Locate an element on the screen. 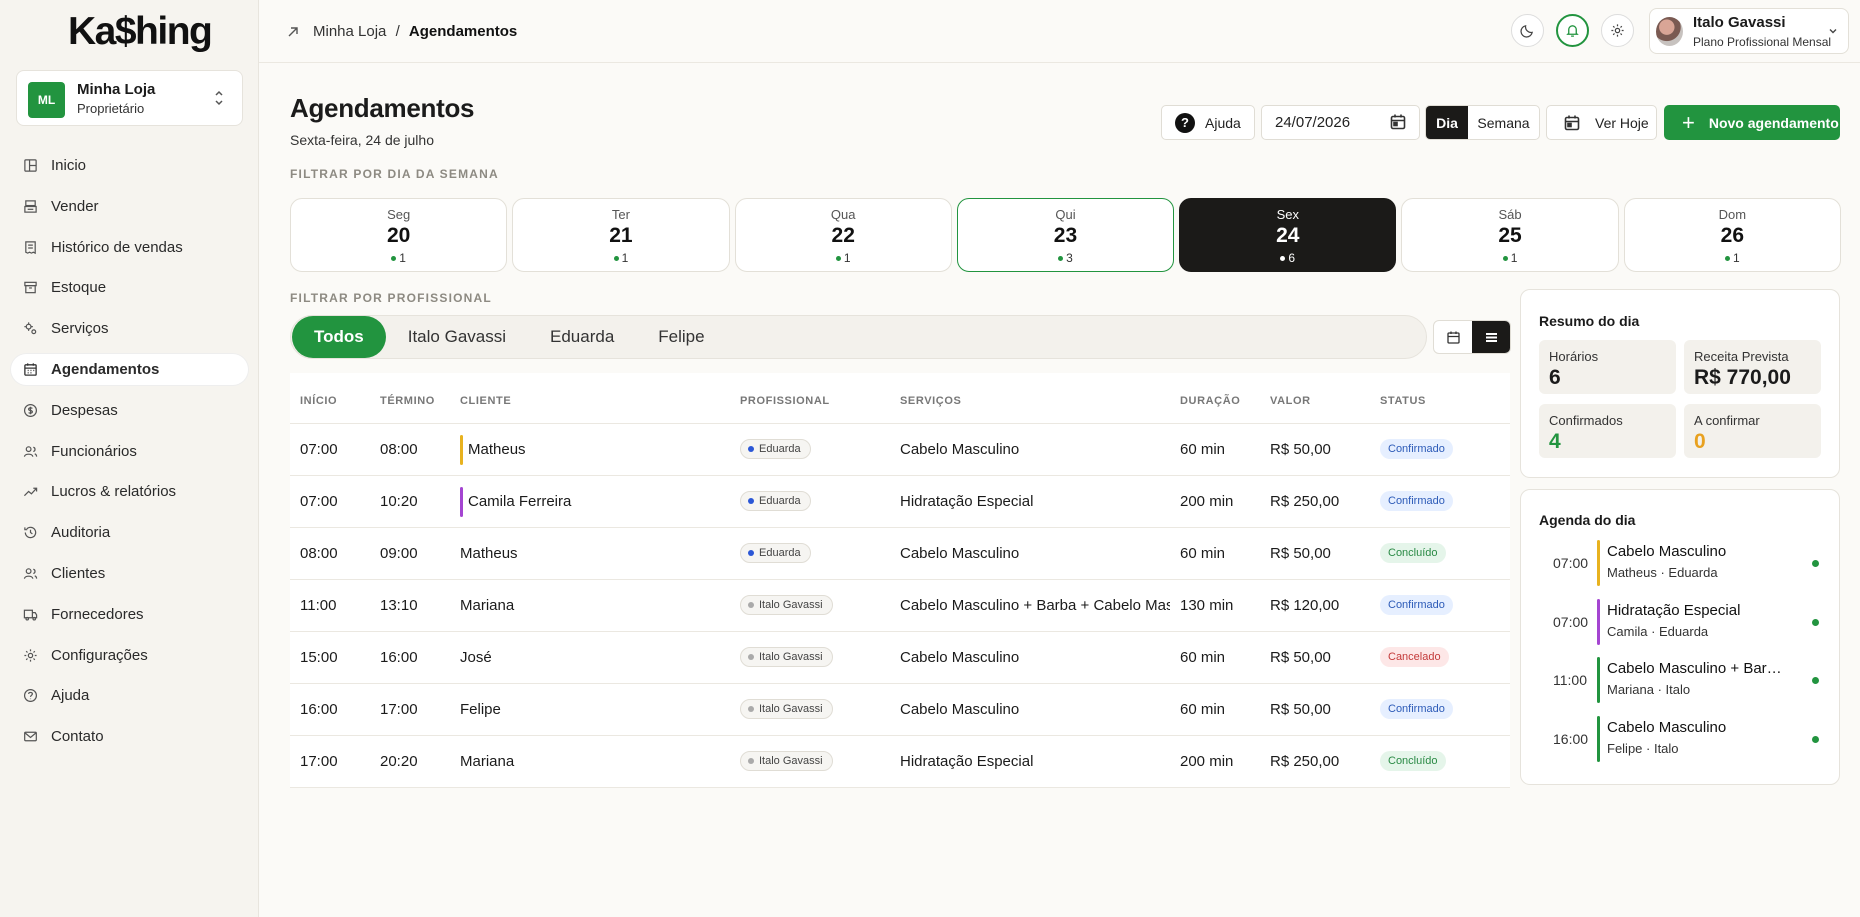 The width and height of the screenshot is (1860, 917). sidebar-item-fornecedores: Fornecedores is located at coordinates (129, 614).